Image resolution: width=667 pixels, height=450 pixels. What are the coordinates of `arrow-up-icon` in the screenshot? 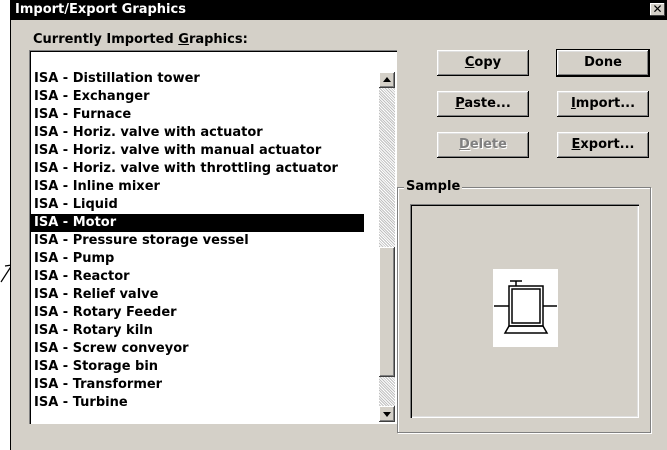 It's located at (387, 79).